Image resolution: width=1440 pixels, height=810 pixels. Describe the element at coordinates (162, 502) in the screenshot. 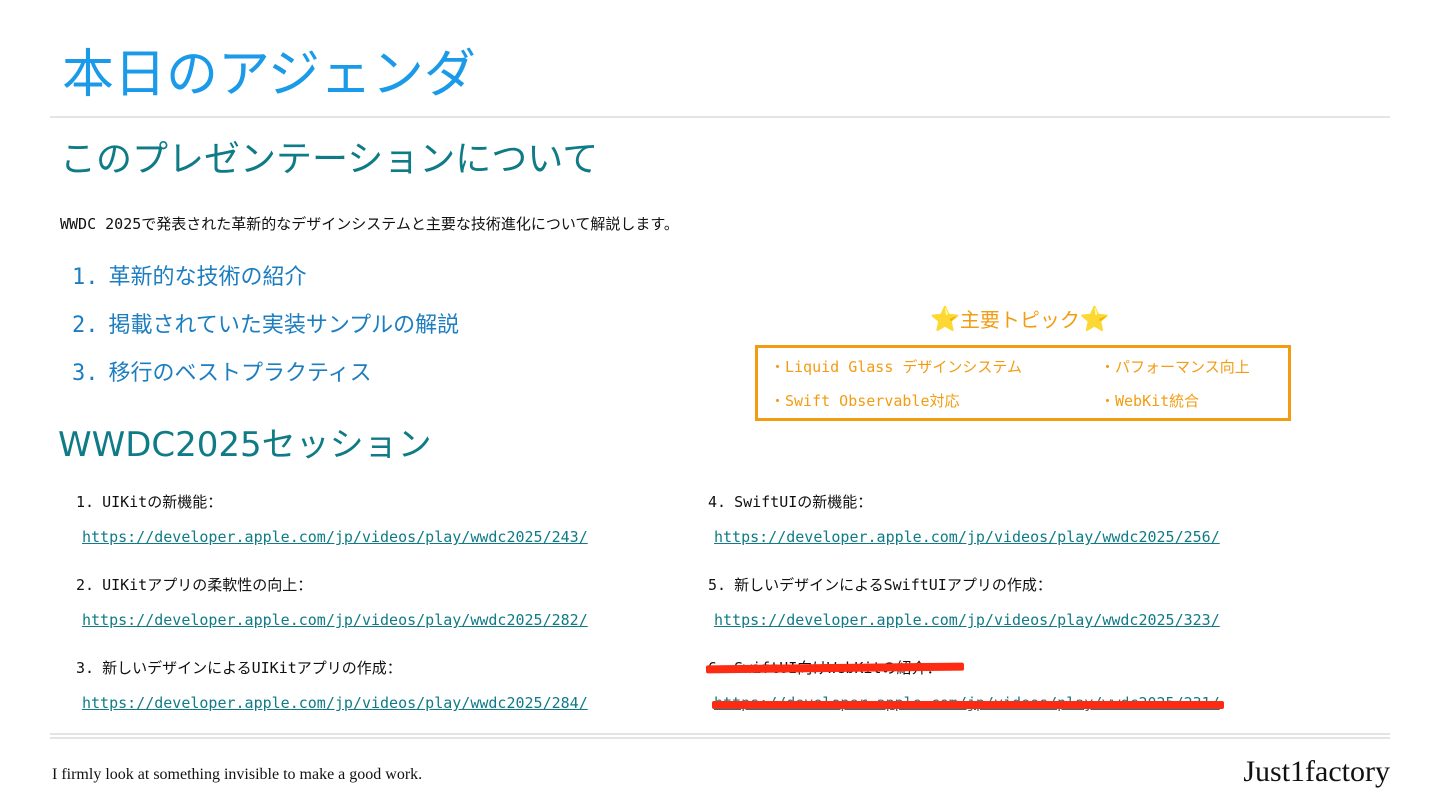

I see `session-title-text: UIKitの新機能：` at that location.